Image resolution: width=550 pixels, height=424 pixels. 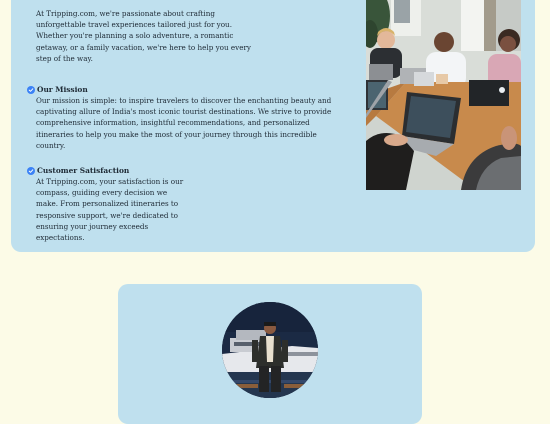 What do you see at coordinates (270, 350) in the screenshot?
I see `founder-avatar` at bounding box center [270, 350].